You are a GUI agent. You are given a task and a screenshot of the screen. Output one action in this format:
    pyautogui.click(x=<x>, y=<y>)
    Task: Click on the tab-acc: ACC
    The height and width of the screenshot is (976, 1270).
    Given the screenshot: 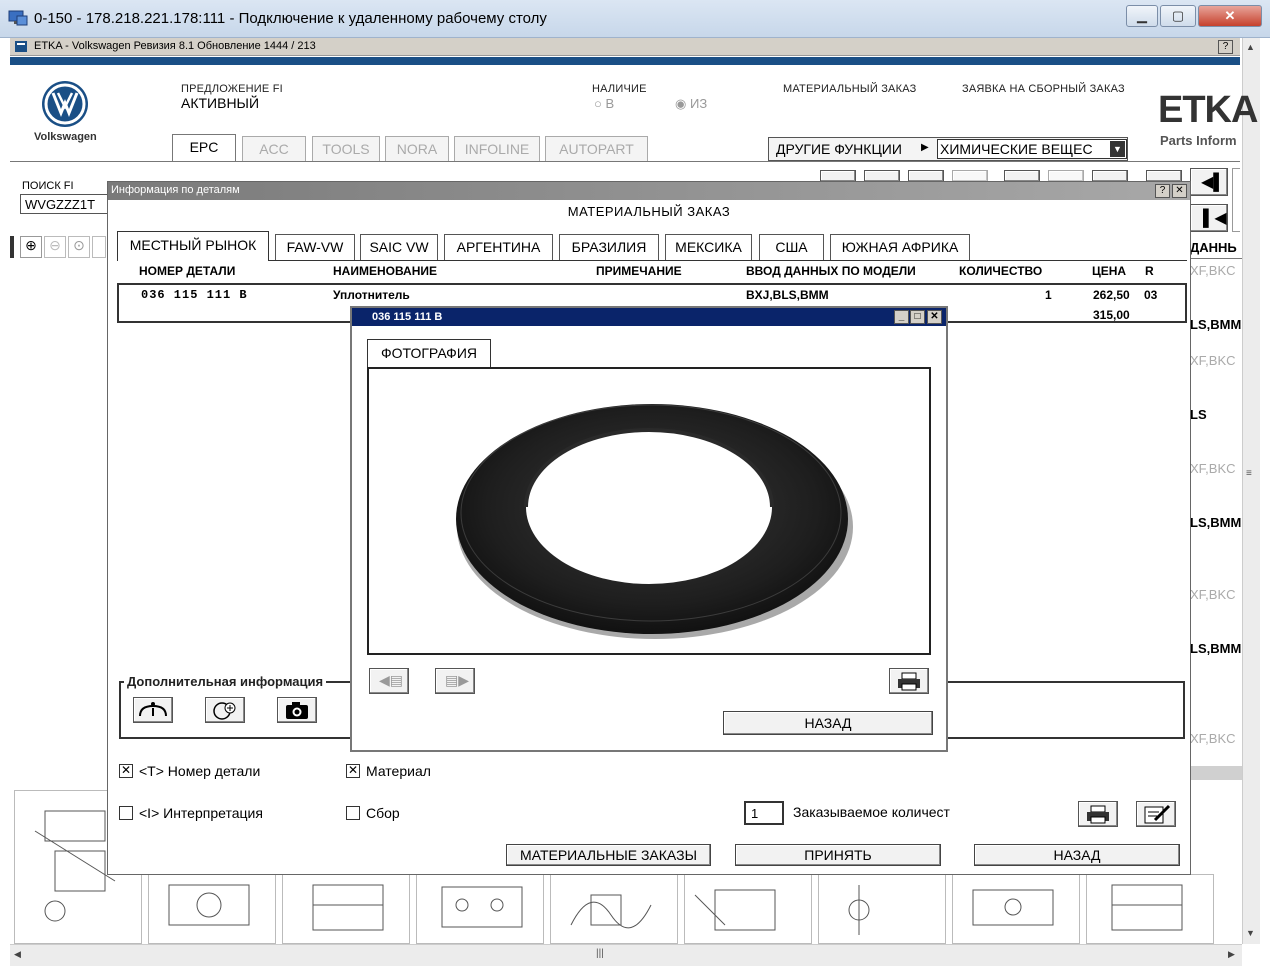 What is the action you would take?
    pyautogui.click(x=274, y=149)
    